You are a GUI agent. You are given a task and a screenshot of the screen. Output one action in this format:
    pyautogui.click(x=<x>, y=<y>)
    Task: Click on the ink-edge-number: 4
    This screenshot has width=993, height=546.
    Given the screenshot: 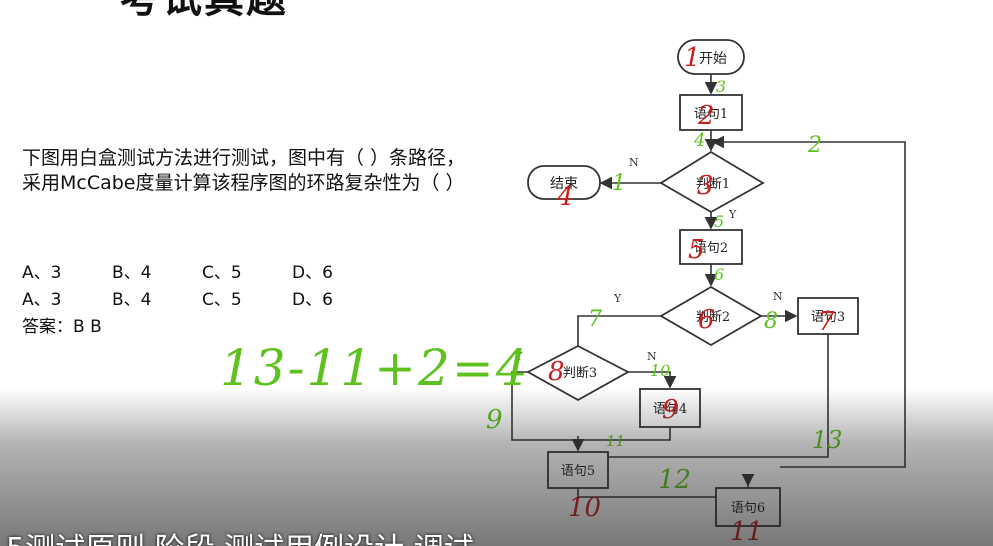 What is the action you would take?
    pyautogui.click(x=699, y=140)
    